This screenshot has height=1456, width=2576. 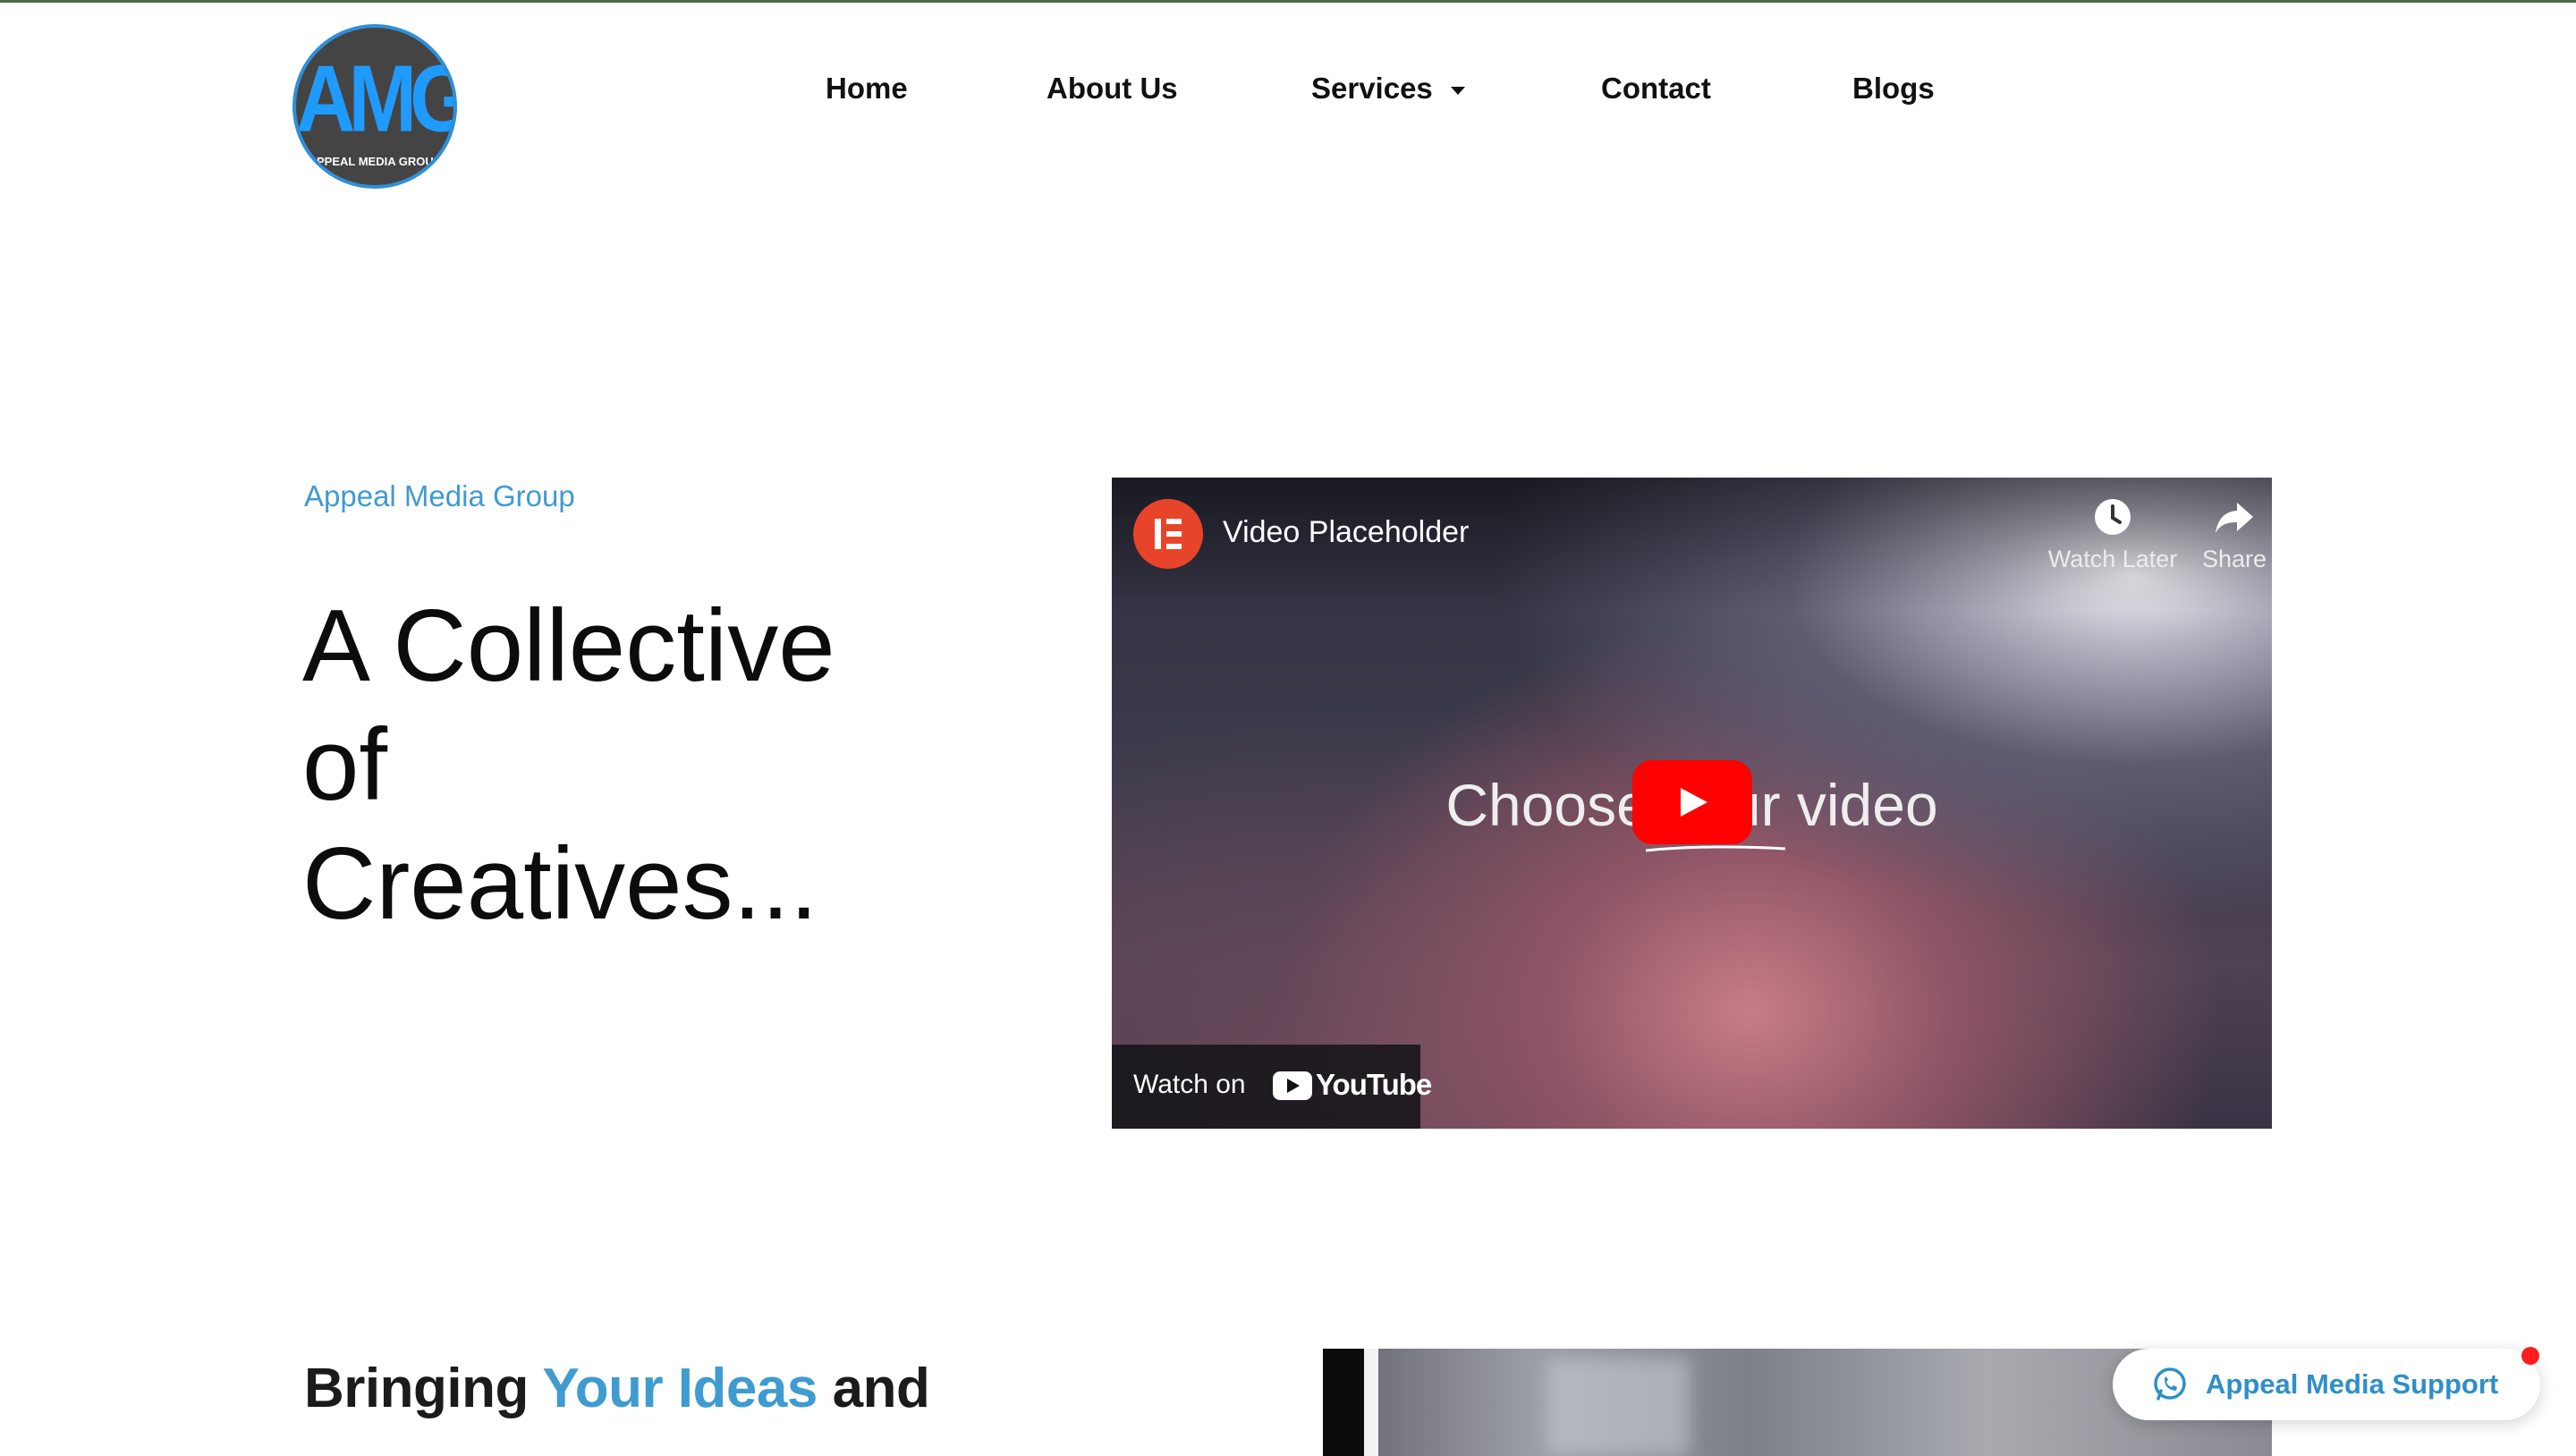 What do you see at coordinates (2234, 559) in the screenshot?
I see `share-label: Share` at bounding box center [2234, 559].